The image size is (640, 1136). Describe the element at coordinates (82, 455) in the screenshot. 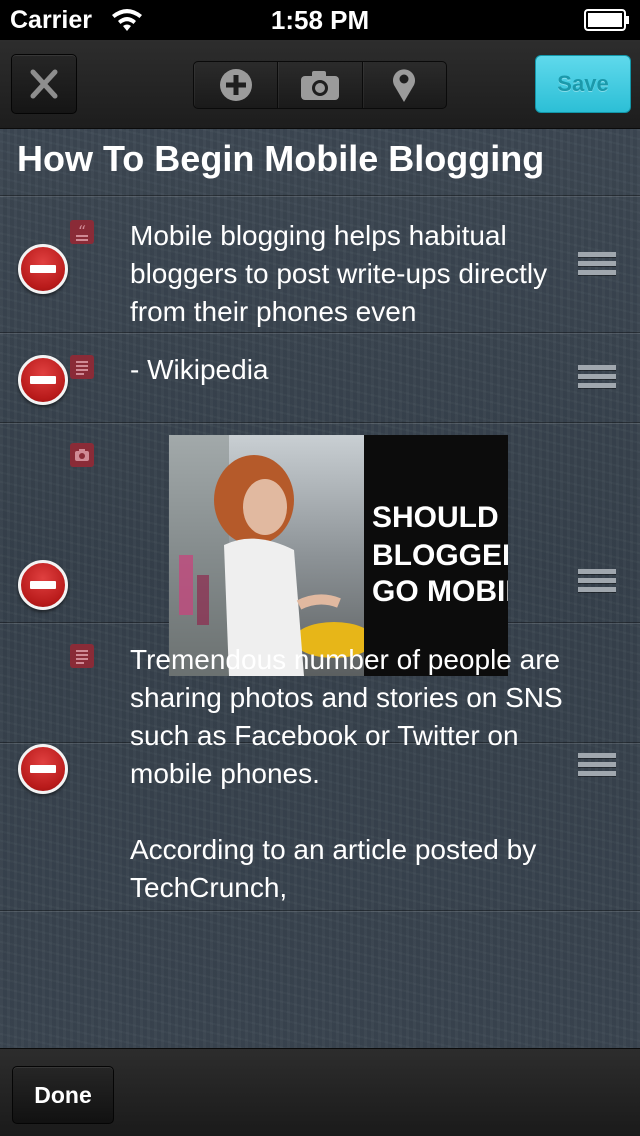

I see `photo-block-icon` at that location.